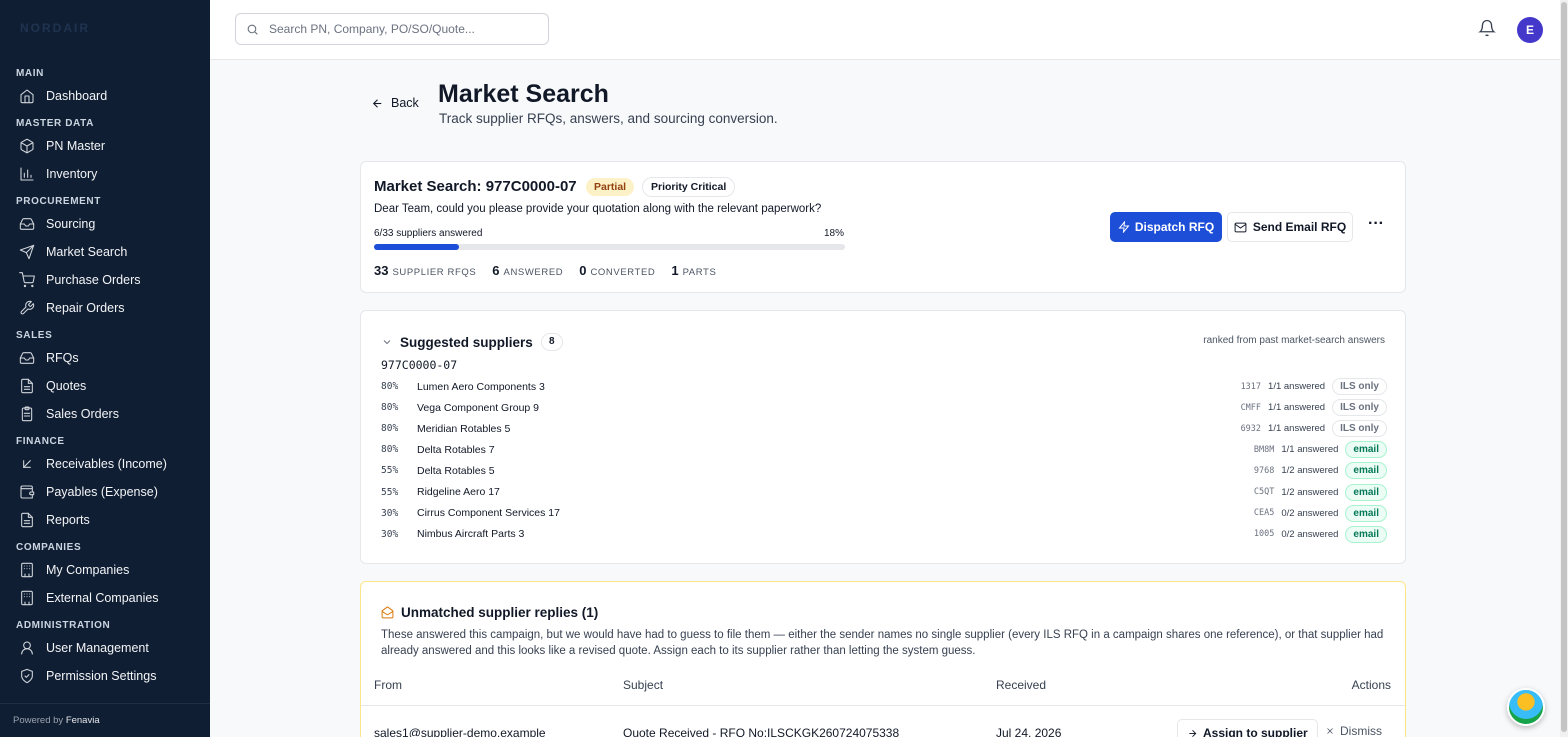 The width and height of the screenshot is (1568, 737). Describe the element at coordinates (405, 103) in the screenshot. I see `back-label: Back` at that location.